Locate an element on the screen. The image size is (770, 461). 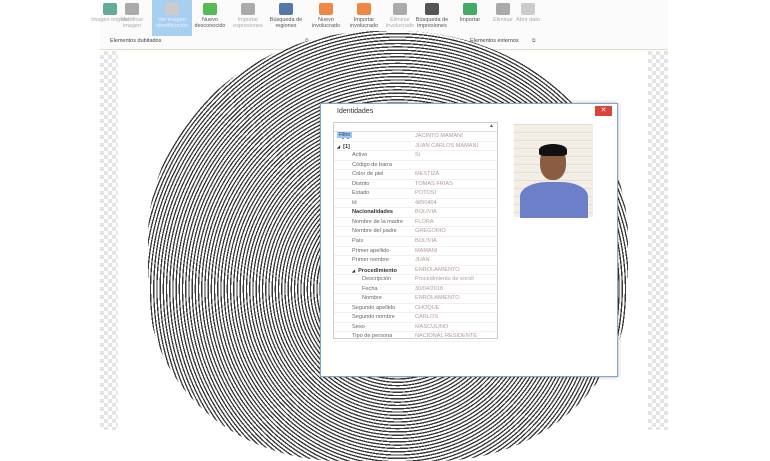
property-key: Descripción is located at coordinates (374, 279).